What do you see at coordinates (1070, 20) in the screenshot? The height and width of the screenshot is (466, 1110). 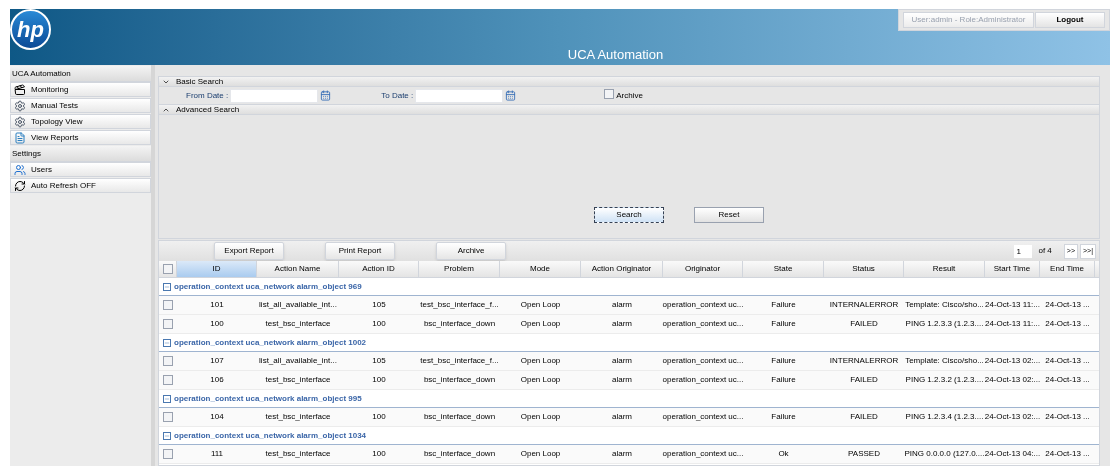 I see `logout-button: Logout` at bounding box center [1070, 20].